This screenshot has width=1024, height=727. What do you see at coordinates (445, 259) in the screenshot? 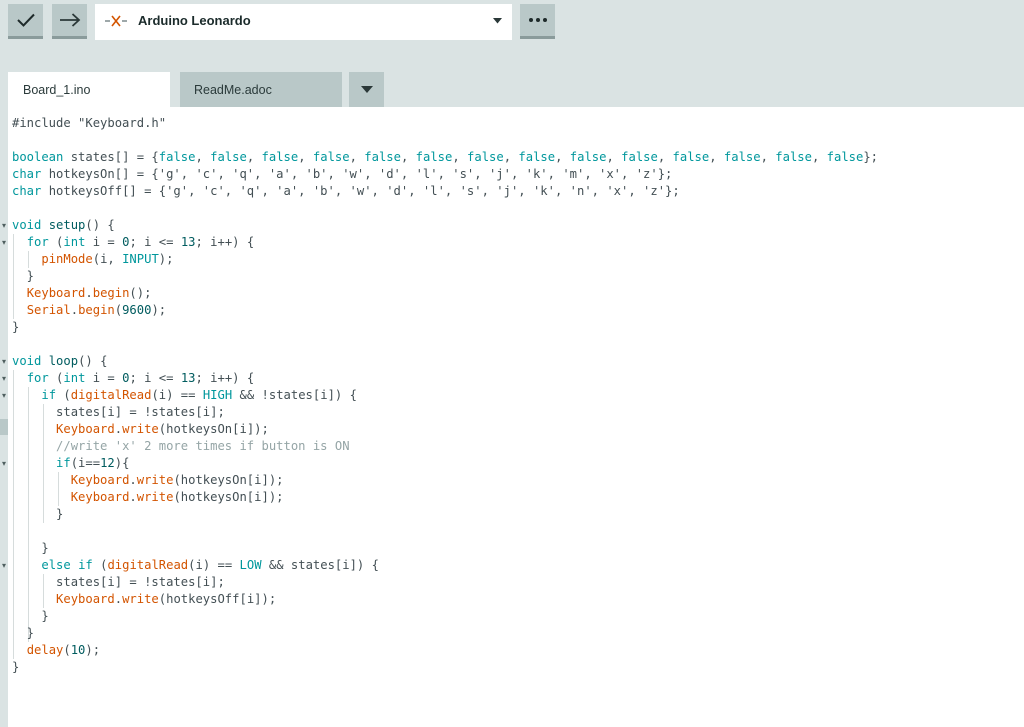
I see `code-line: pinMode(i, INPUT);` at bounding box center [445, 259].